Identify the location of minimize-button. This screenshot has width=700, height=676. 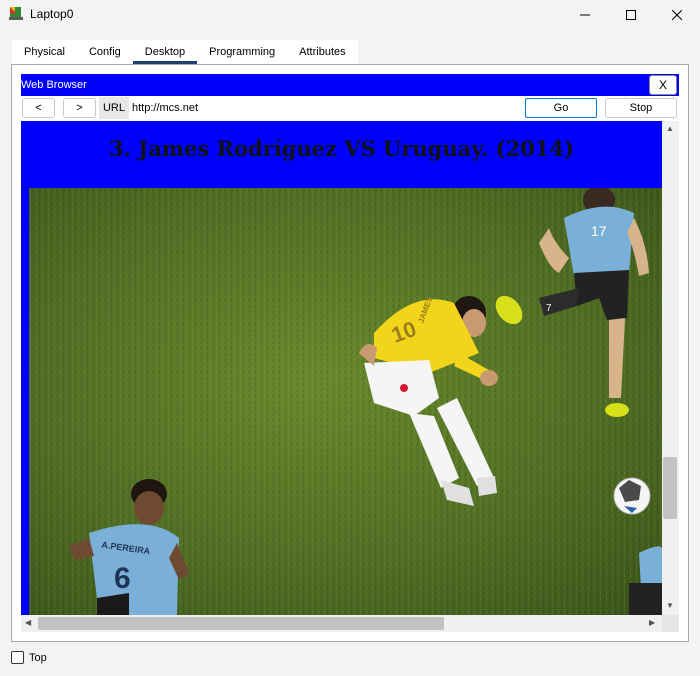
(585, 15).